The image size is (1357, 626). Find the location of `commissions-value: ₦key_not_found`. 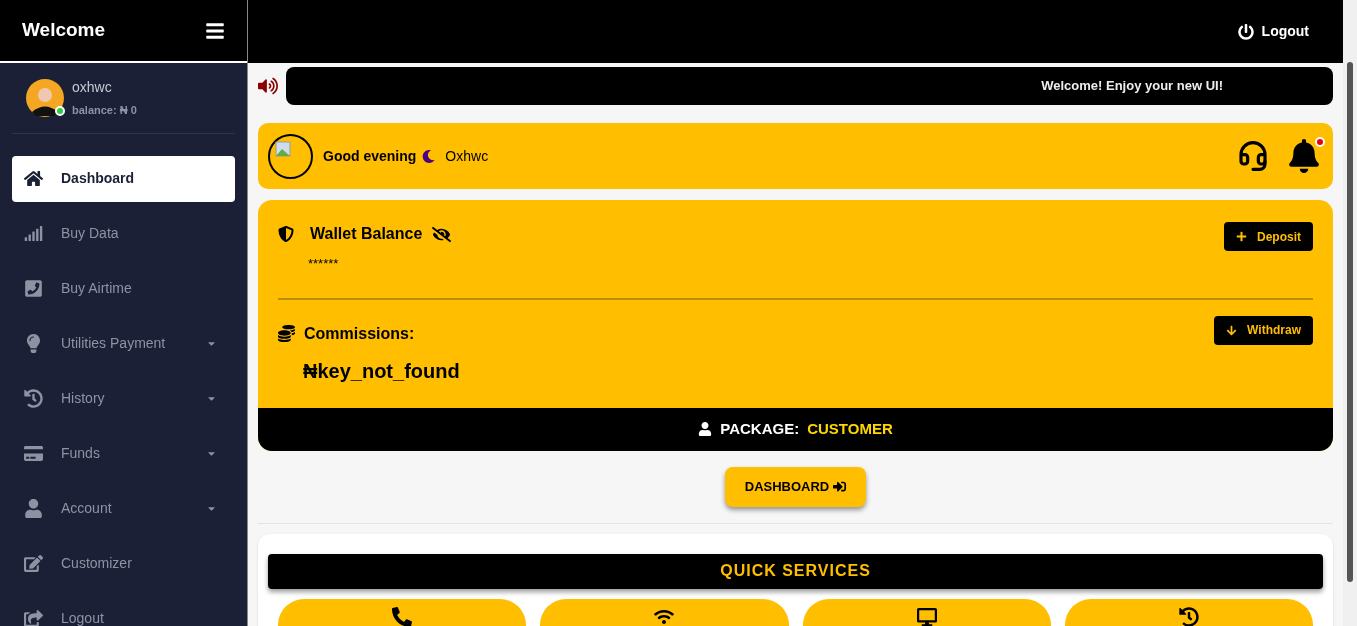

commissions-value: ₦key_not_found is located at coordinates (381, 371).